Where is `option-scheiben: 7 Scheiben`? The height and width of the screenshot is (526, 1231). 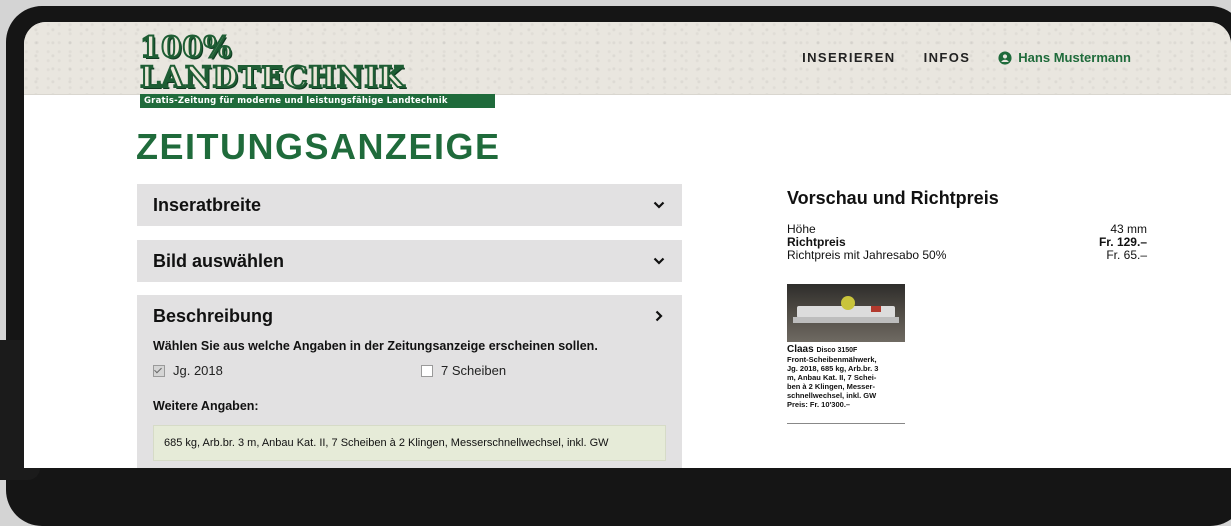 option-scheiben: 7 Scheiben is located at coordinates (463, 370).